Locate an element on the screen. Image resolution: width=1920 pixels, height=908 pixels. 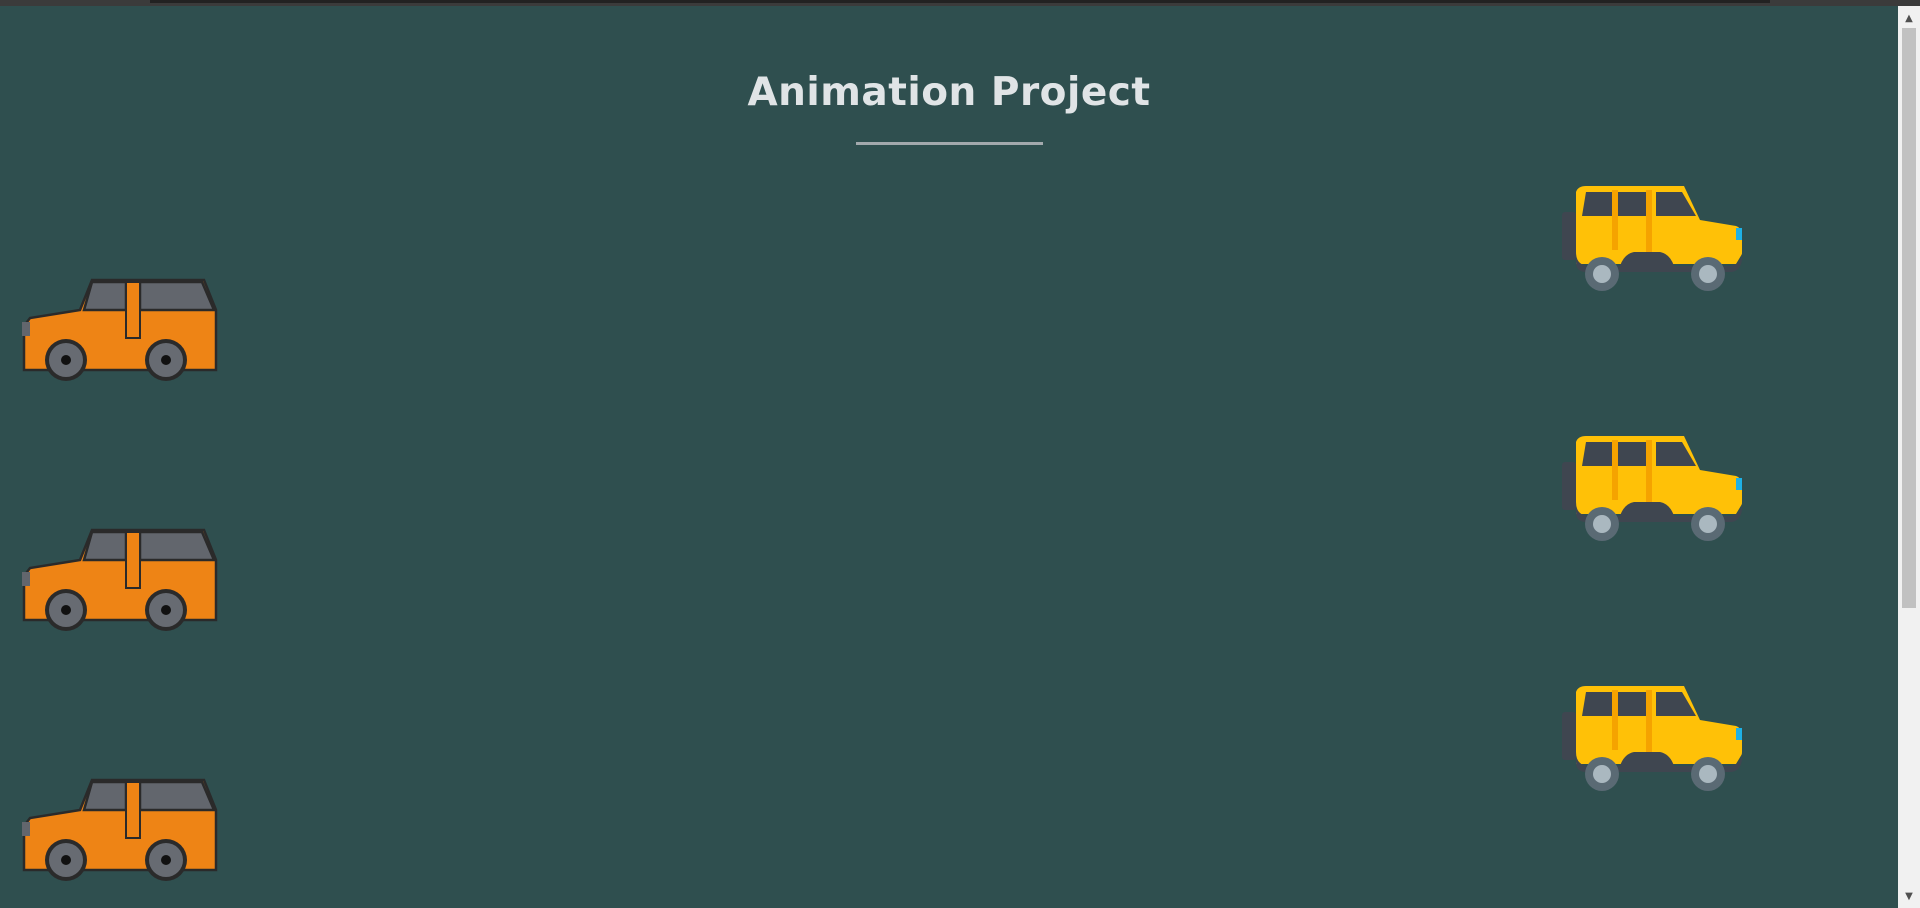
scroll-up-icon: ▲ is located at coordinates (1909, 19).